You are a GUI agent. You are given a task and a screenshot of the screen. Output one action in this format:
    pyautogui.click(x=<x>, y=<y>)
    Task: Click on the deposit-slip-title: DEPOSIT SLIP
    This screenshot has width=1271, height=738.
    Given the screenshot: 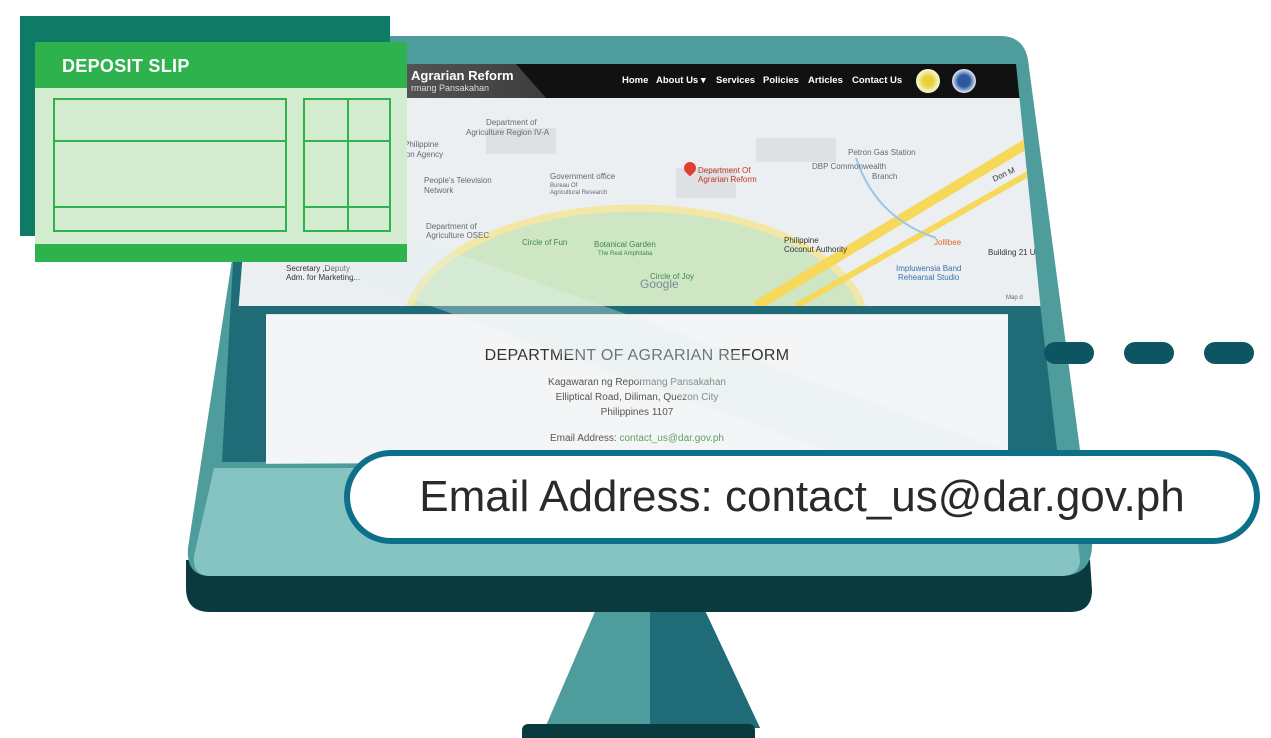 What is the action you would take?
    pyautogui.click(x=126, y=66)
    